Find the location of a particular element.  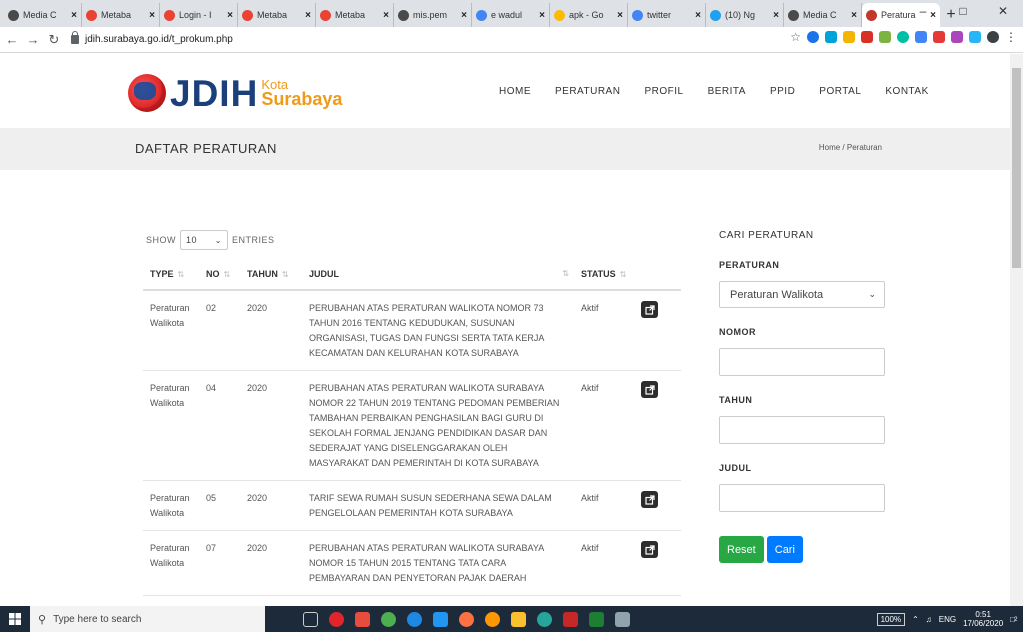

task-view-icon is located at coordinates (310, 619).